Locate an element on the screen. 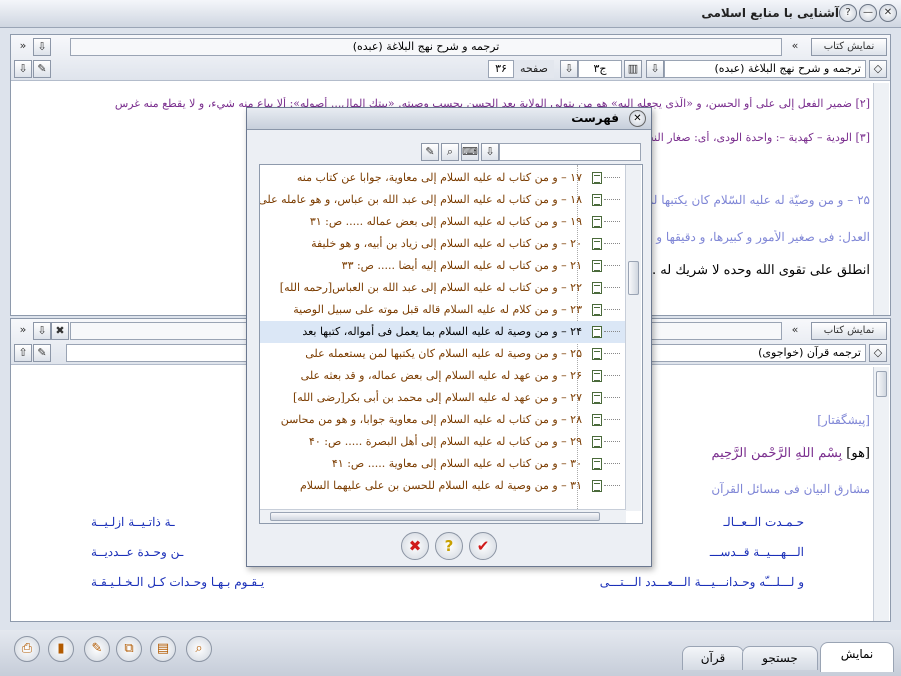 The width and height of the screenshot is (901, 676). bottom-bar: ⎙ ▮ ✎ ⧉ ▤ ⌕ قرآن جستجو نمایش is located at coordinates (450, 653).